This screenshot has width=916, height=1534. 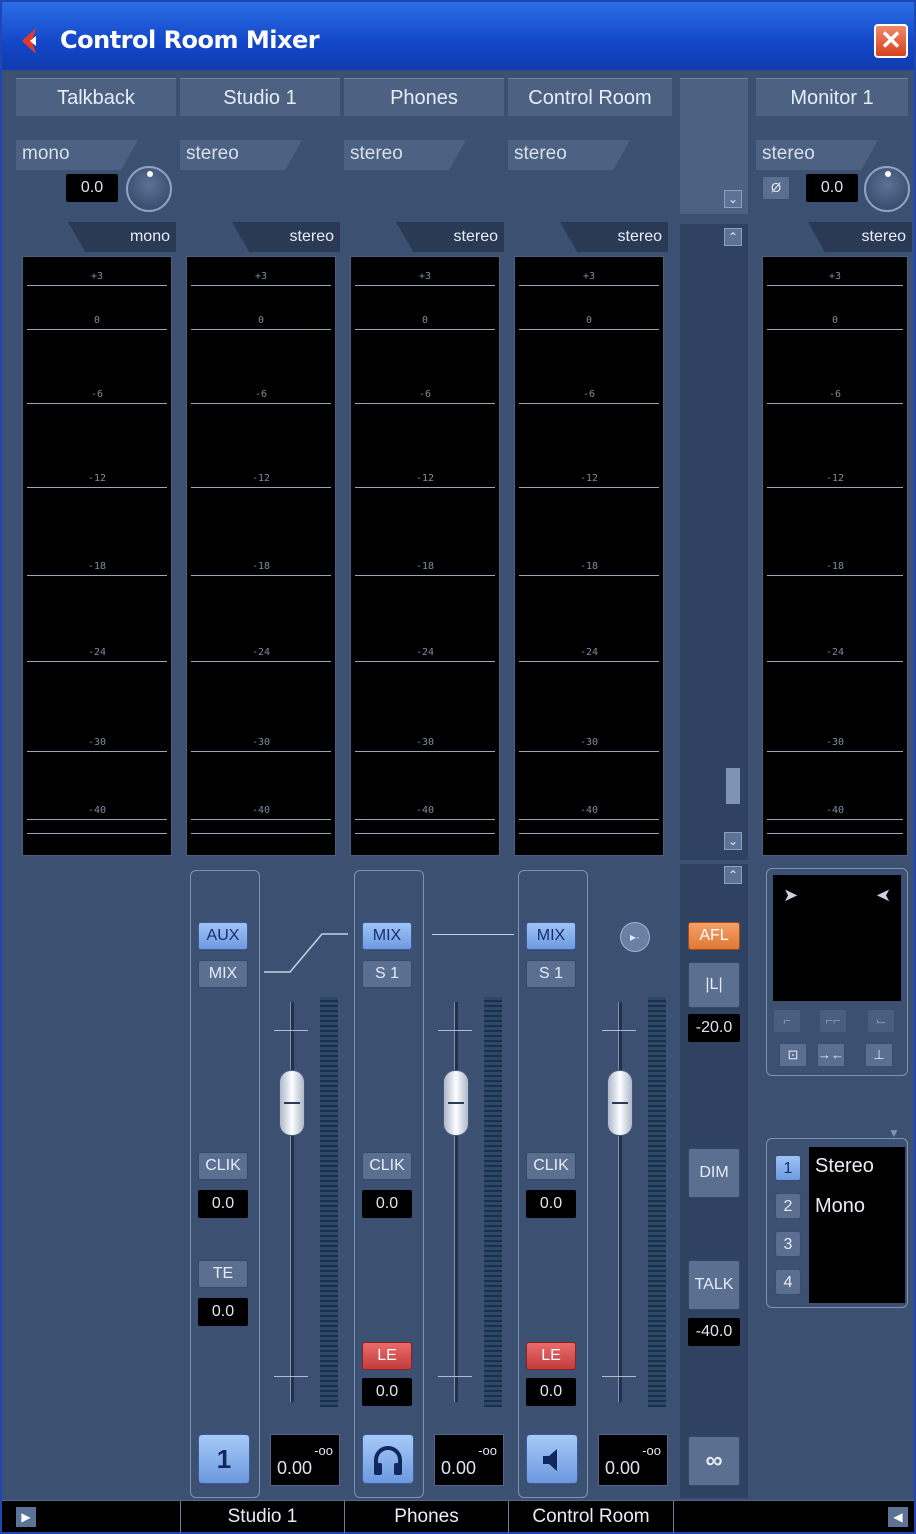 What do you see at coordinates (77, 155) in the screenshot?
I see `format-talkback-wrap: mono` at bounding box center [77, 155].